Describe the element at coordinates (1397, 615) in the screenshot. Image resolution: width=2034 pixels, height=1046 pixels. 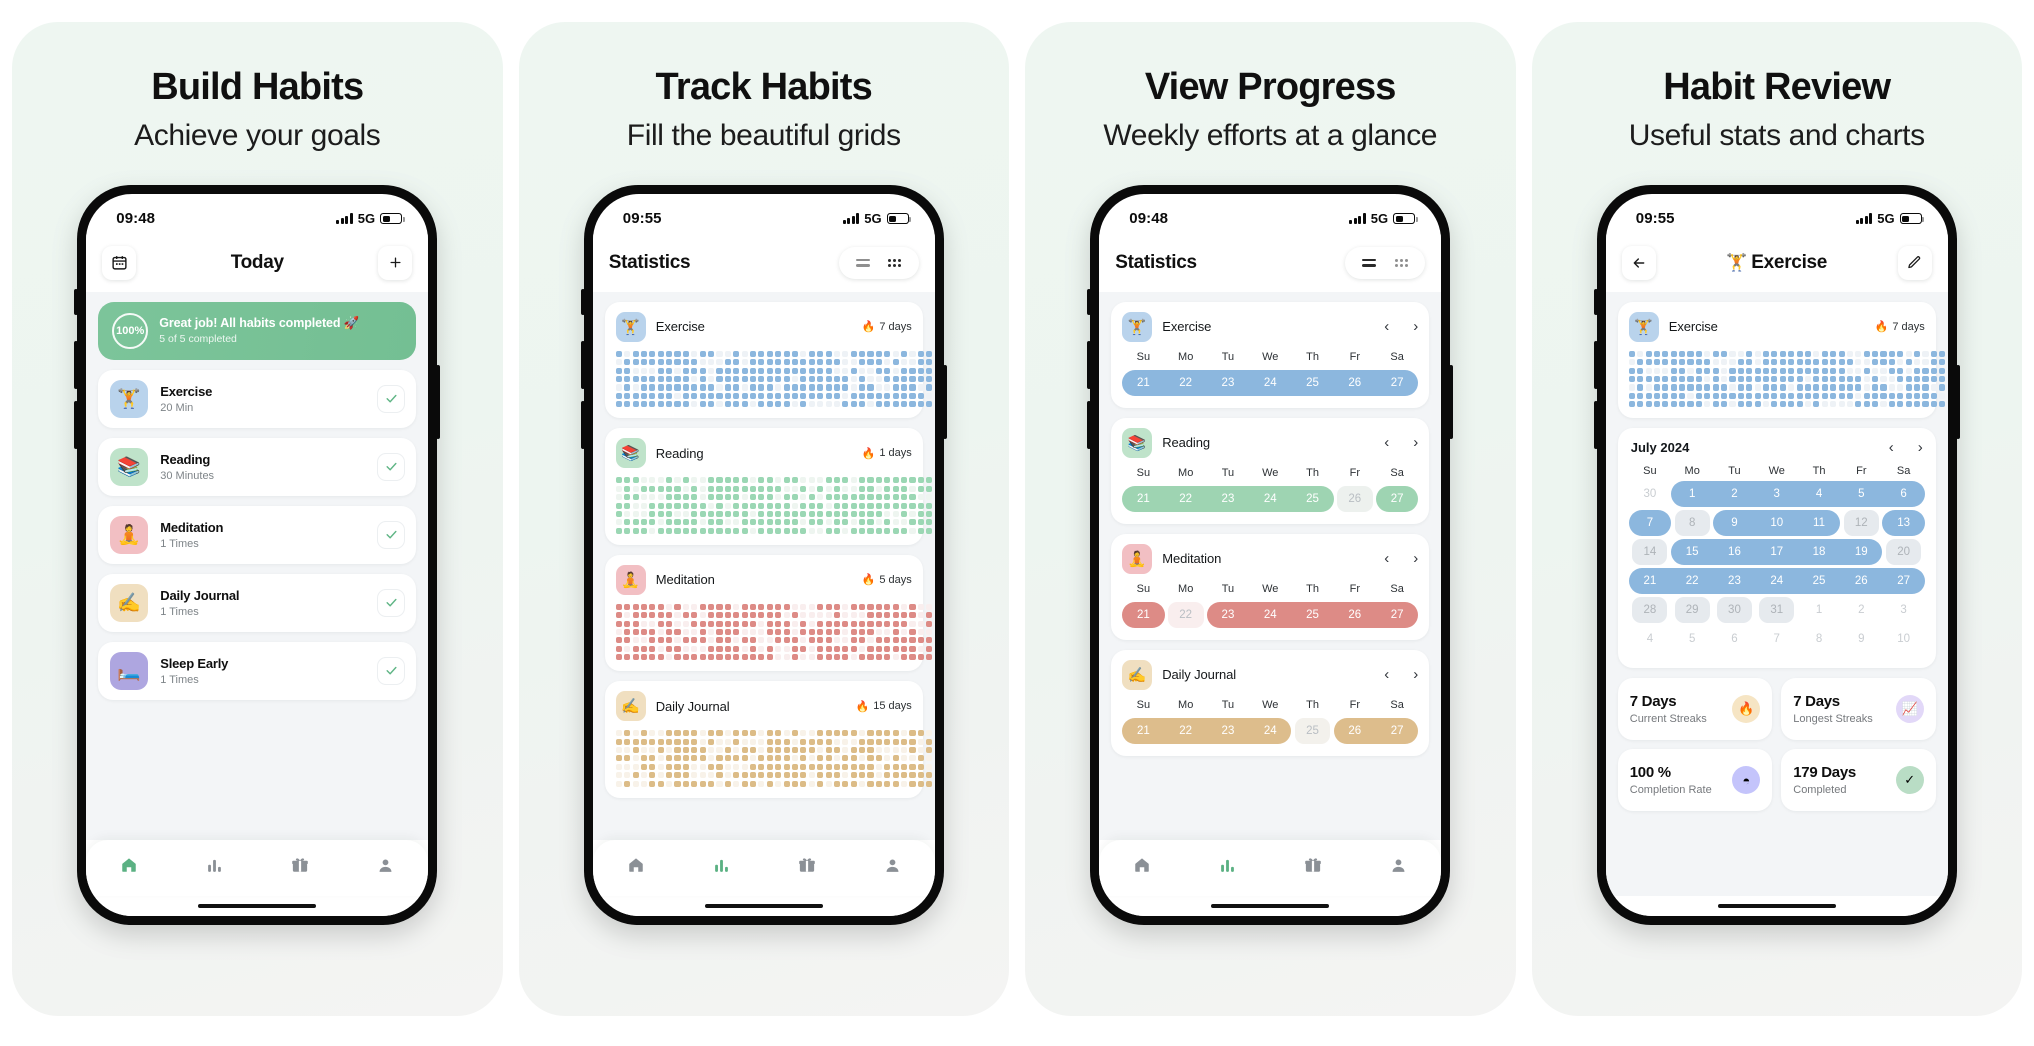
I see `day-cell: 27` at that location.